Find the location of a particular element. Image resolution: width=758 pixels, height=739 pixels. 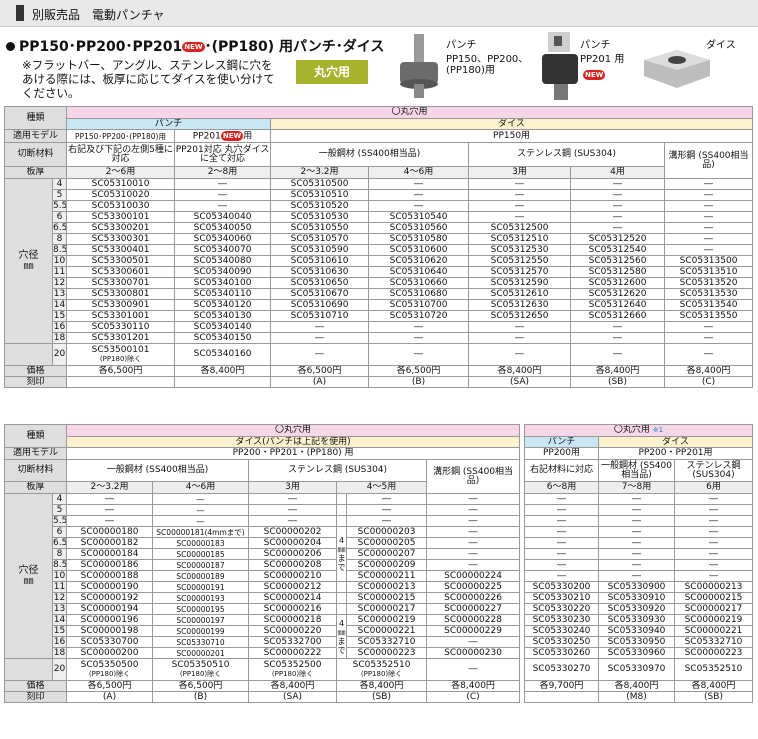

t2-cell: 15 is located at coordinates (59, 631).